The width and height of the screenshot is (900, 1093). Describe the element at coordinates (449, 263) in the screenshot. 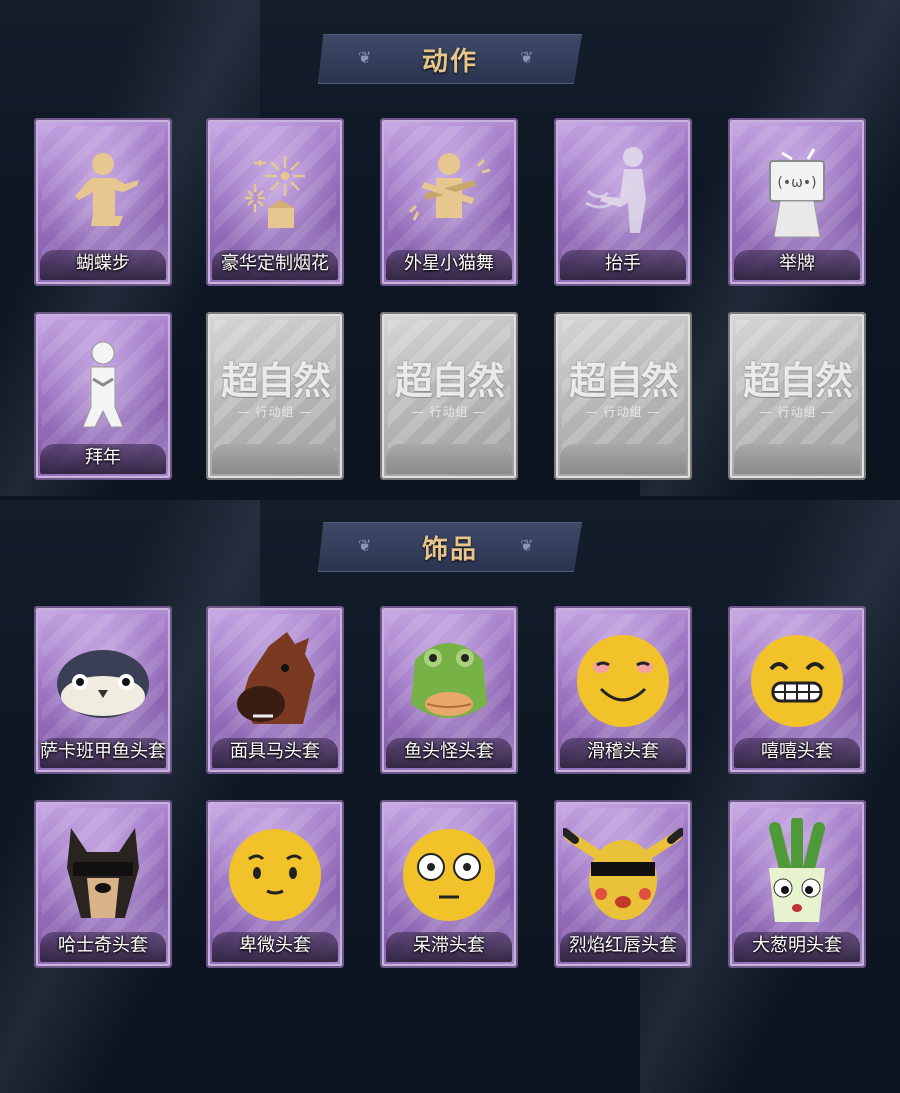

I see `card-label: 外星小猫舞` at that location.